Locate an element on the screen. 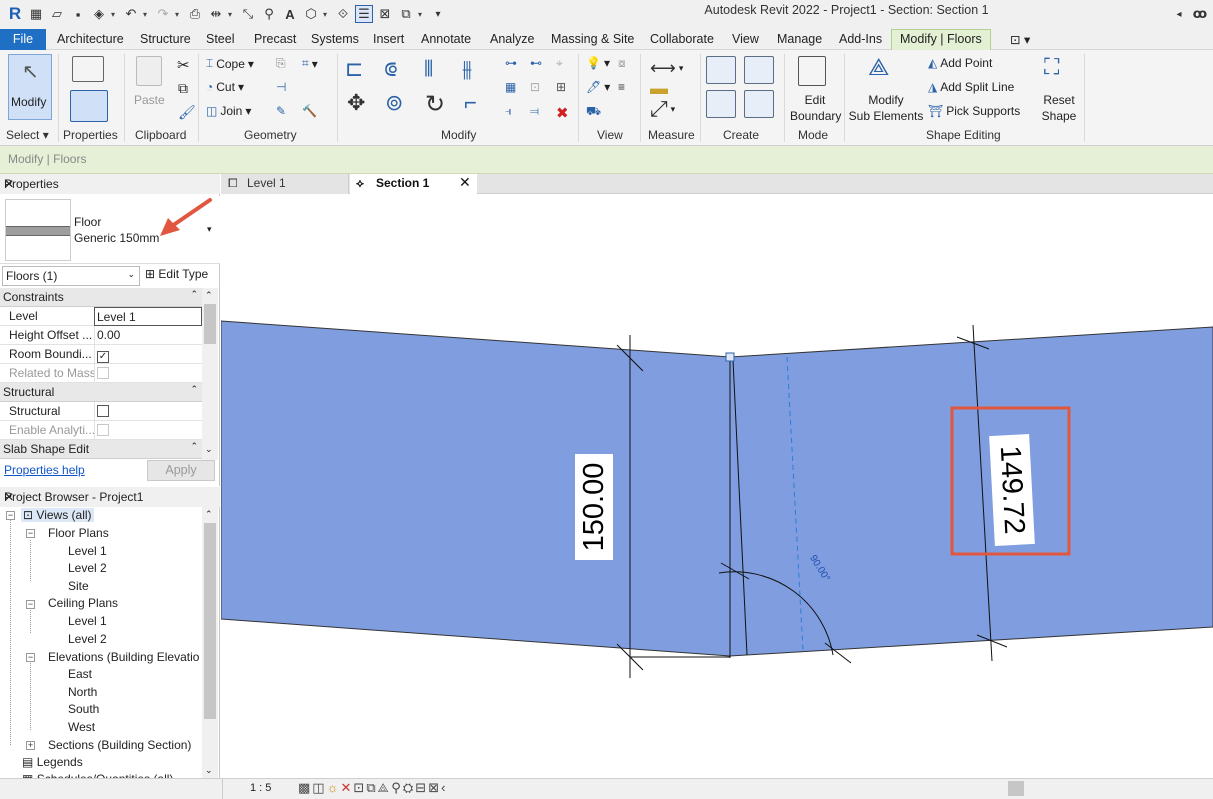  copy-icon: ⧉ is located at coordinates (183, 88).